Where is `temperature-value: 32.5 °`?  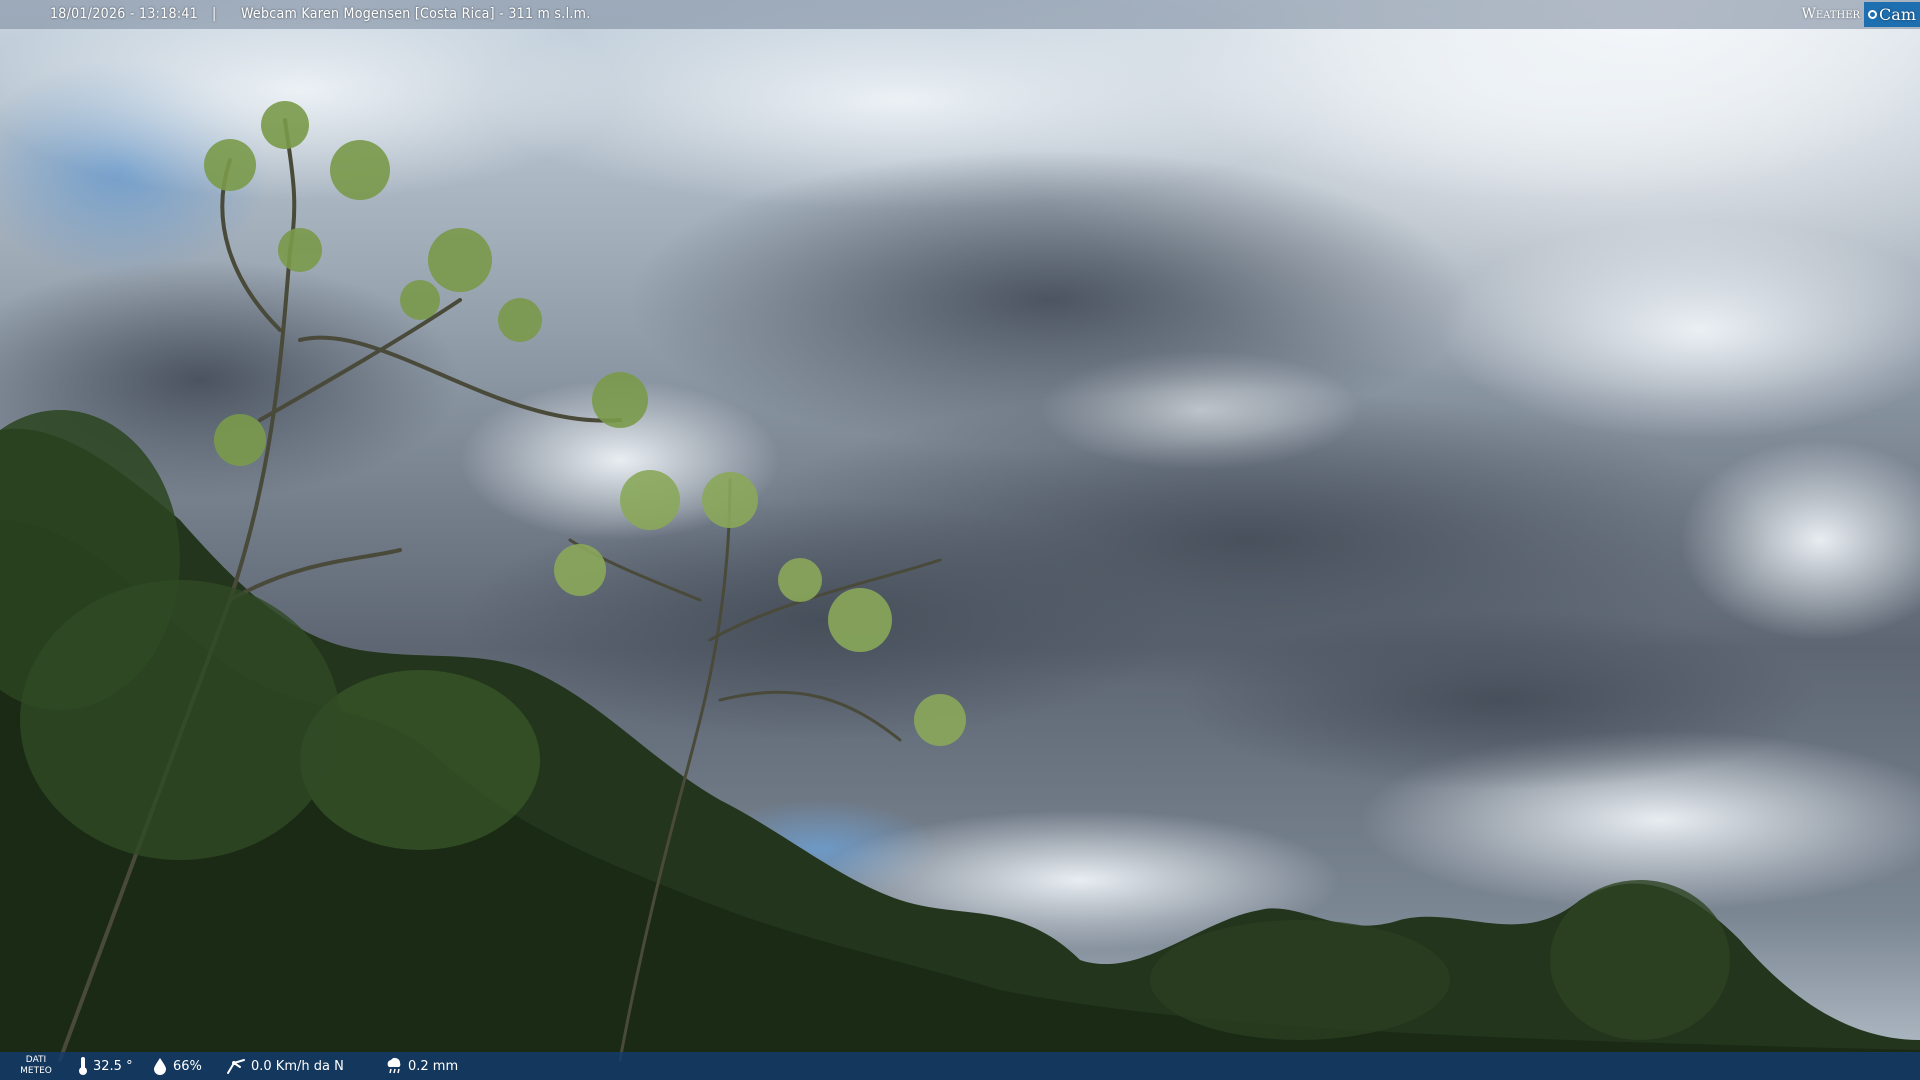
temperature-value: 32.5 ° is located at coordinates (113, 1066).